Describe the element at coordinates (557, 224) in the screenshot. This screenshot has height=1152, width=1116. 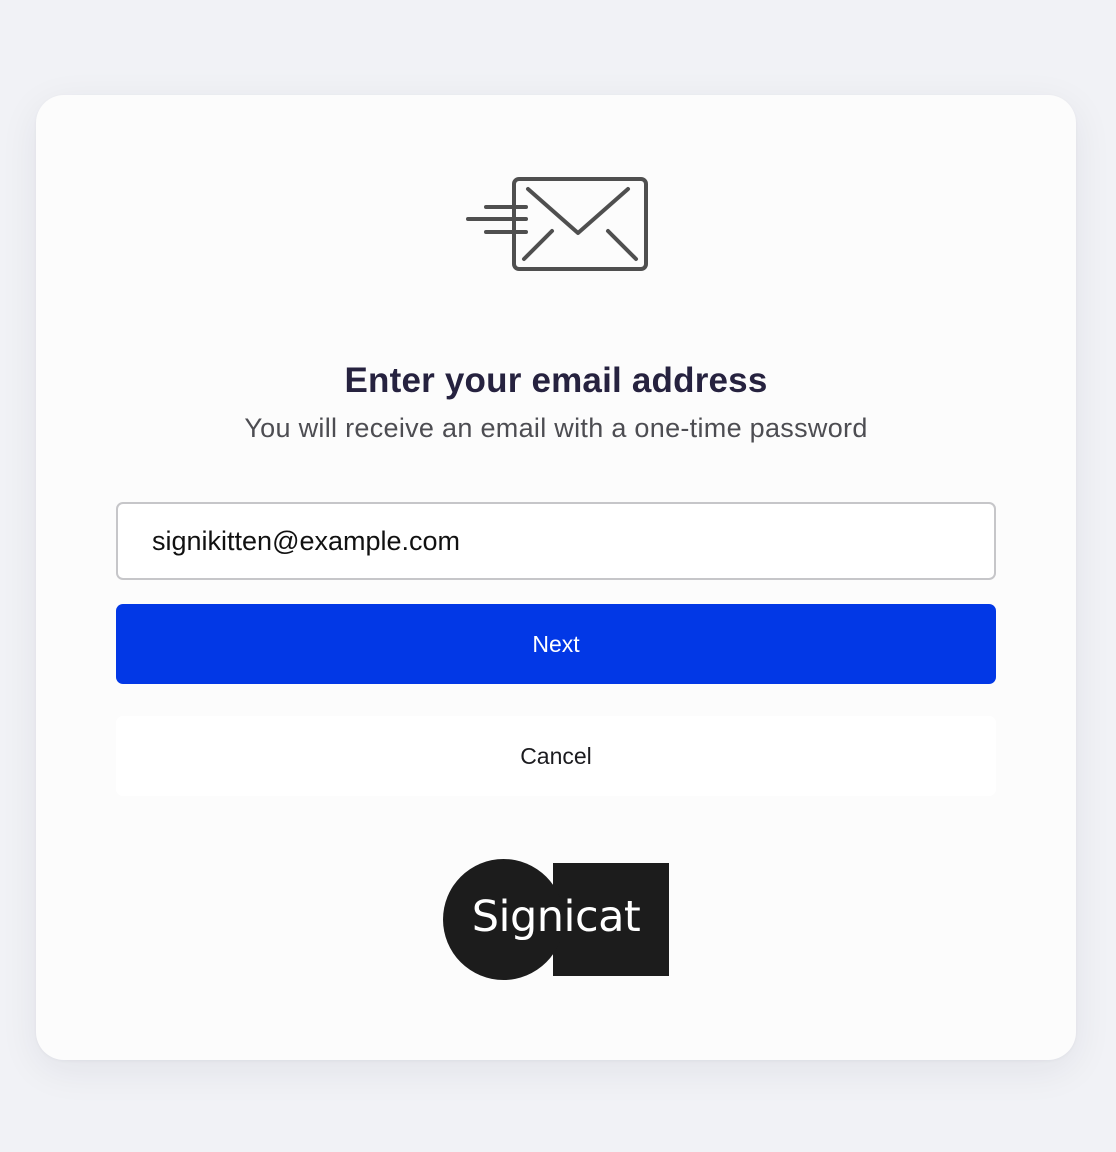
I see `email-sending-icon` at that location.